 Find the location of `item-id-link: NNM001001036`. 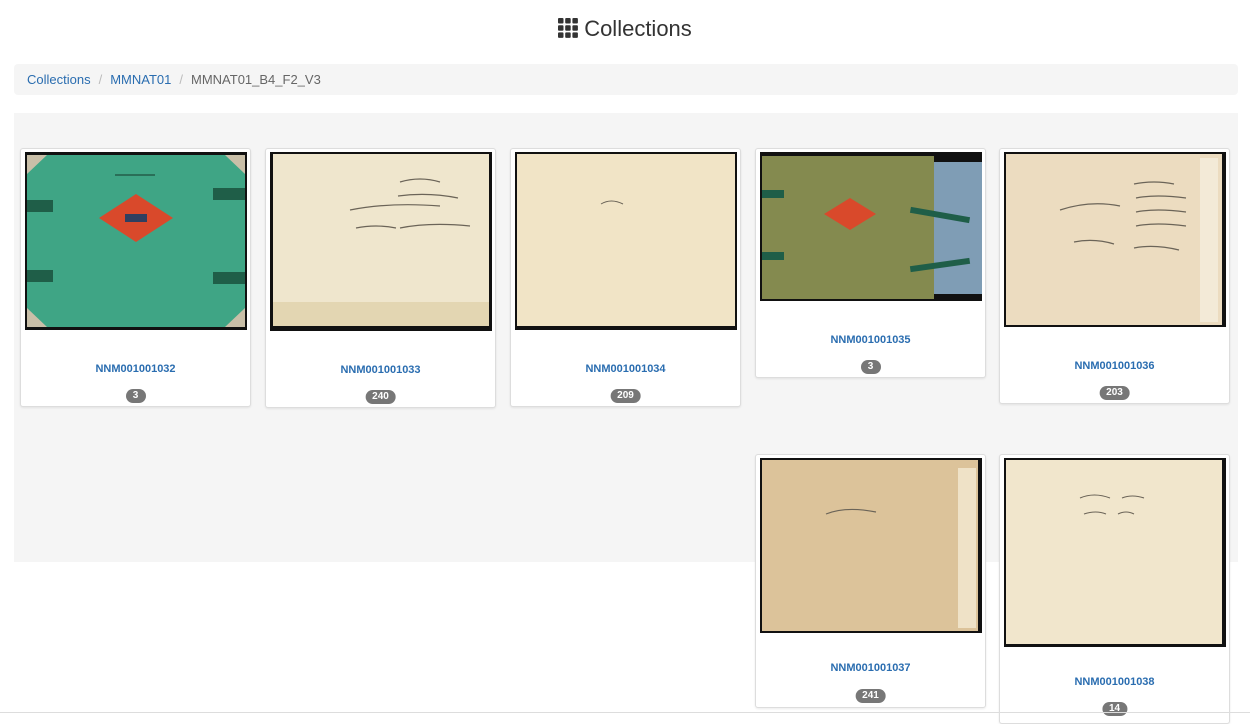

item-id-link: NNM001001036 is located at coordinates (1114, 366).